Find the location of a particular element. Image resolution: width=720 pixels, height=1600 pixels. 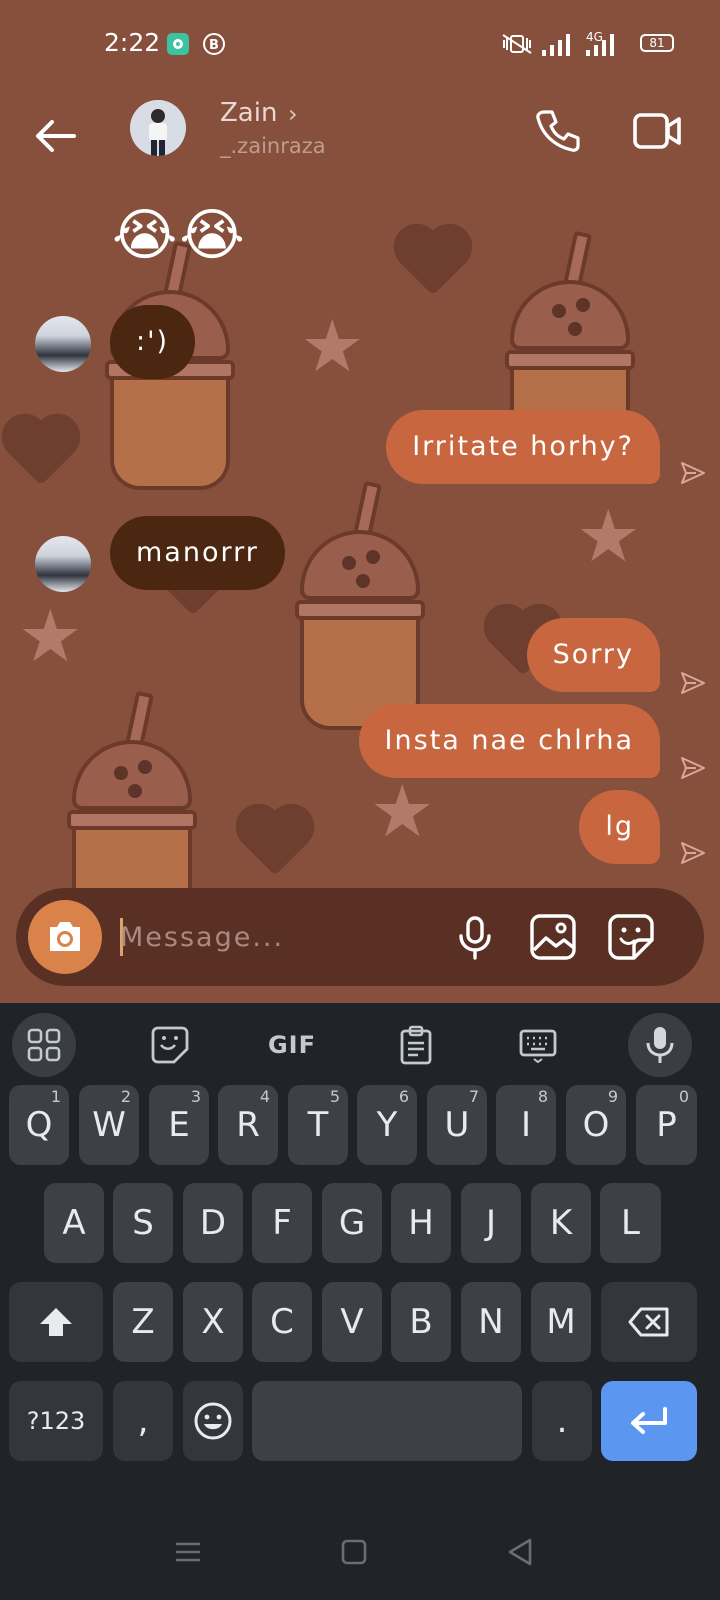

key-p: P0 is located at coordinates (666, 1125).